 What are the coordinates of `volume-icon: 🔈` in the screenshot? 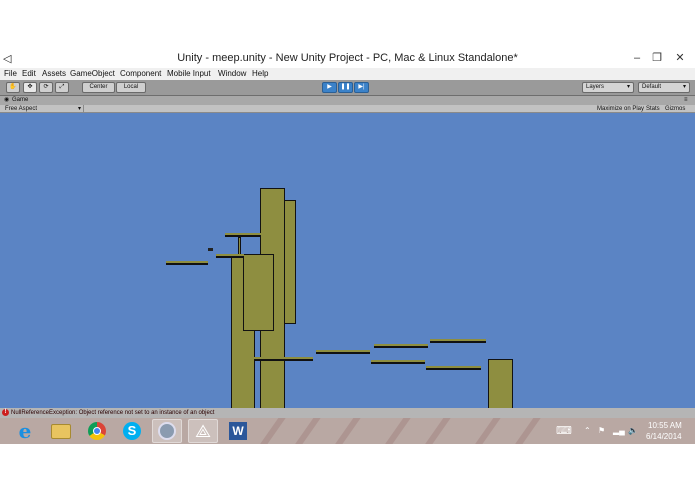 It's located at (633, 430).